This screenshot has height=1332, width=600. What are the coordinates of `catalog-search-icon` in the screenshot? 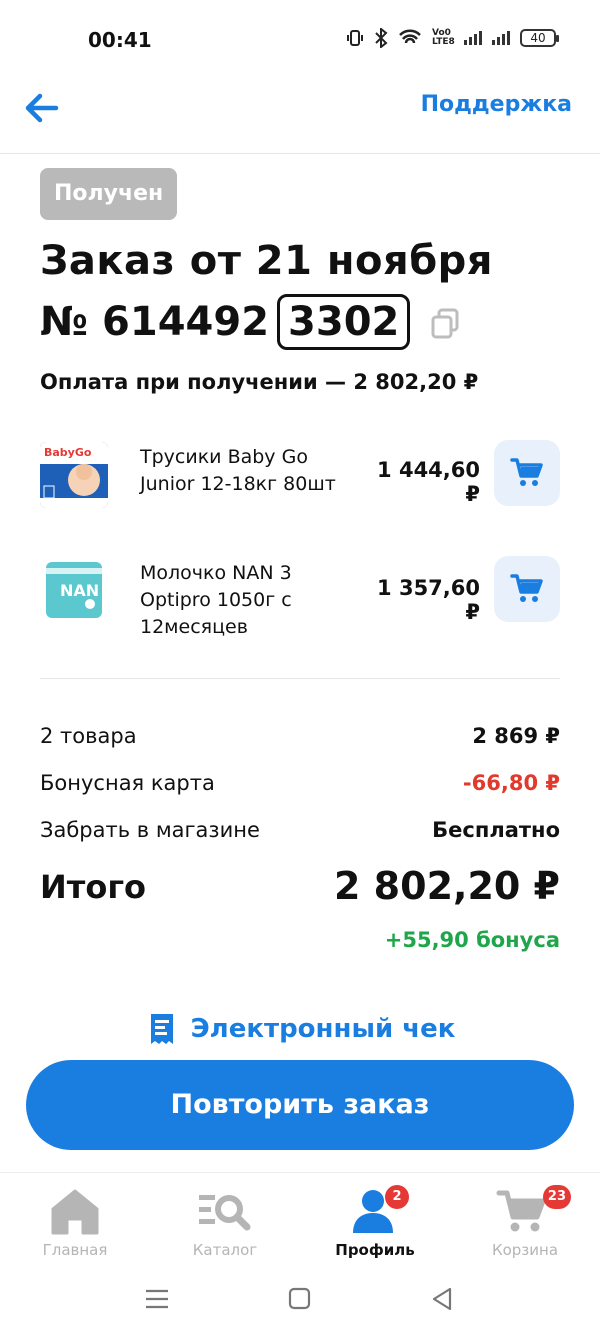 It's located at (225, 1213).